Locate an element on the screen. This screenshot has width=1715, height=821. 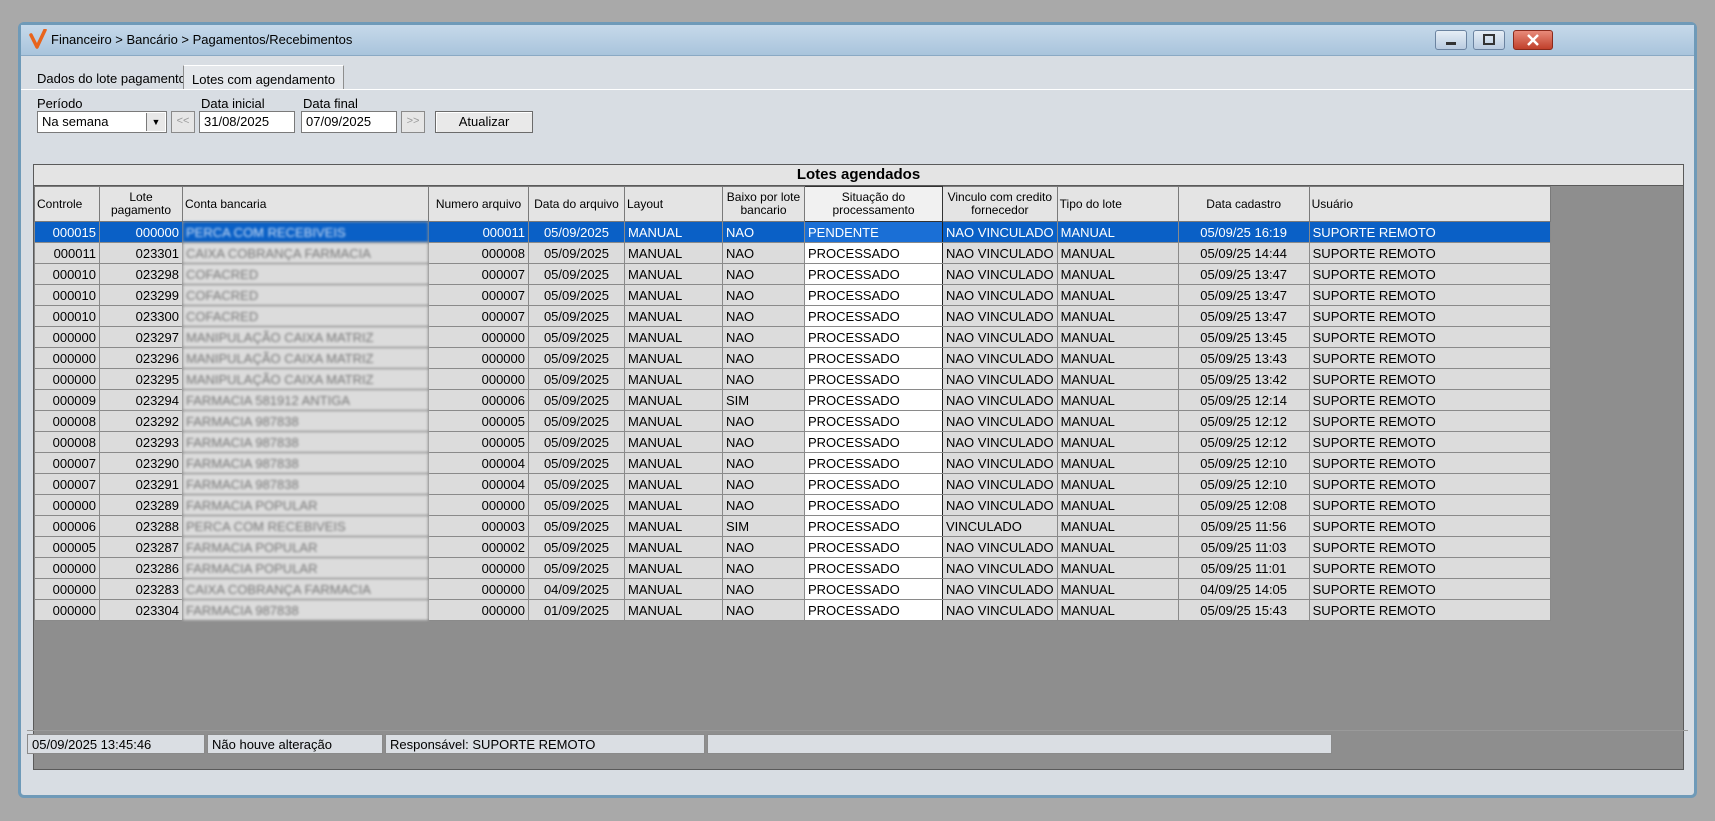
tab-dados-lote: Dados do lote pagamento is located at coordinates (111, 77).